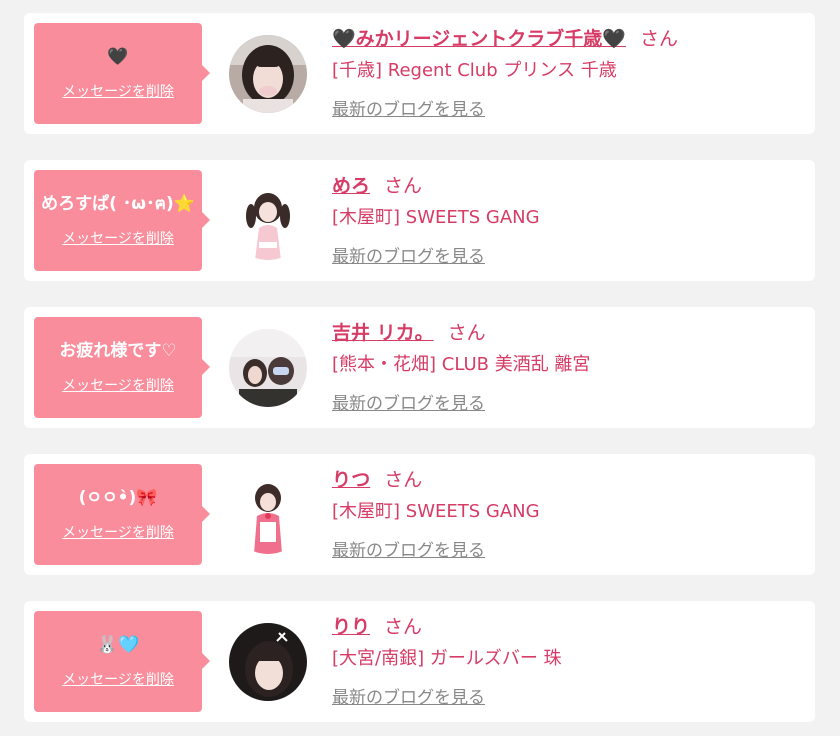  What do you see at coordinates (461, 364) in the screenshot?
I see `shop-name: [熊本・花畑] CLUB 美酒乱 離宮` at bounding box center [461, 364].